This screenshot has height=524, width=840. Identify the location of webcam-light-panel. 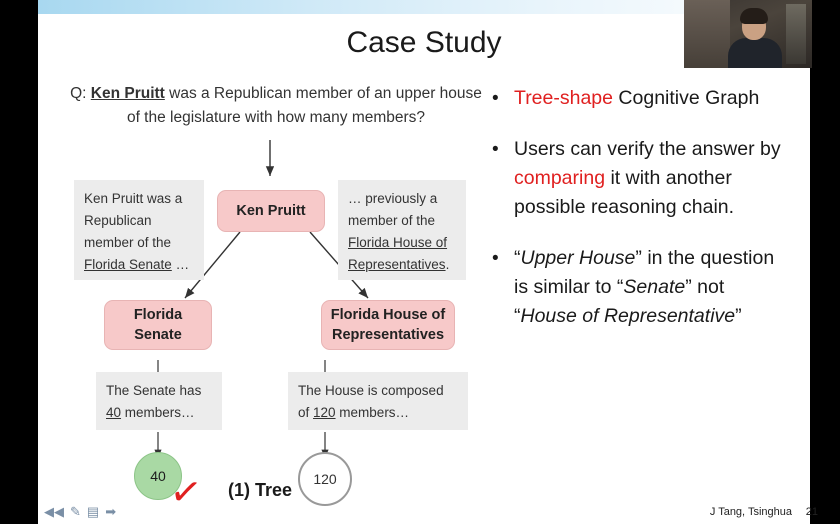
(796, 34).